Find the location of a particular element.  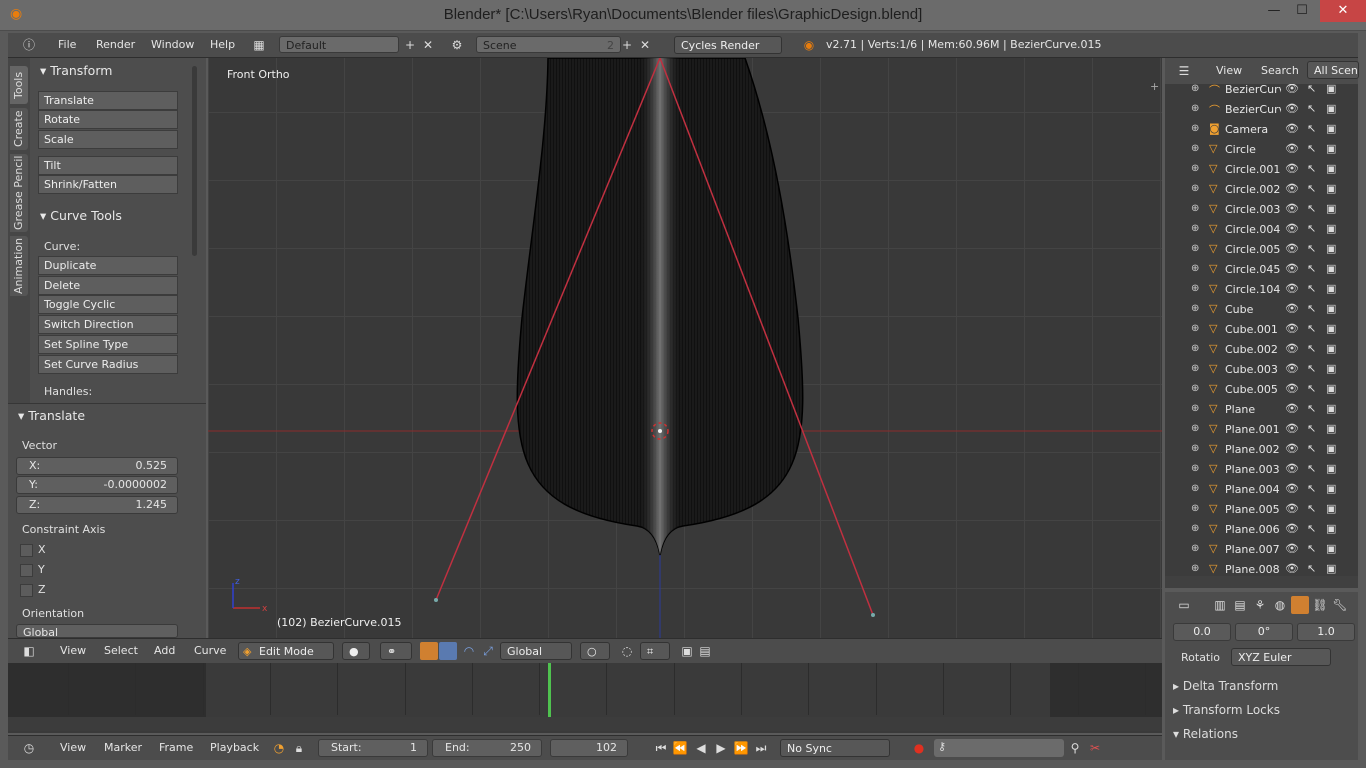

scale-manipulator-icon: ⤢ is located at coordinates (488, 651).